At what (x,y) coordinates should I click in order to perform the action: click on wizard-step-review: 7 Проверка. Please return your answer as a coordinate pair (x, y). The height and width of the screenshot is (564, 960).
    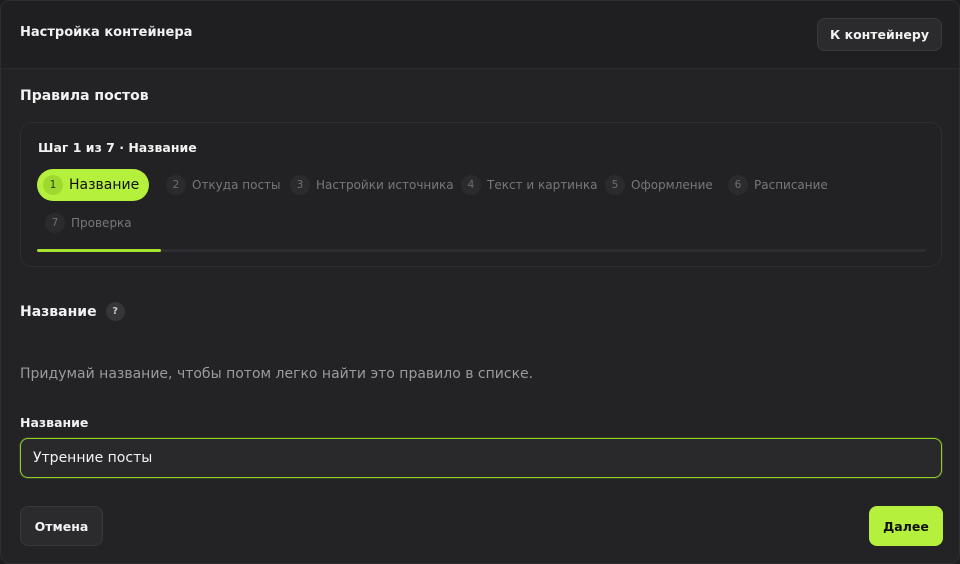
    Looking at the image, I should click on (88, 223).